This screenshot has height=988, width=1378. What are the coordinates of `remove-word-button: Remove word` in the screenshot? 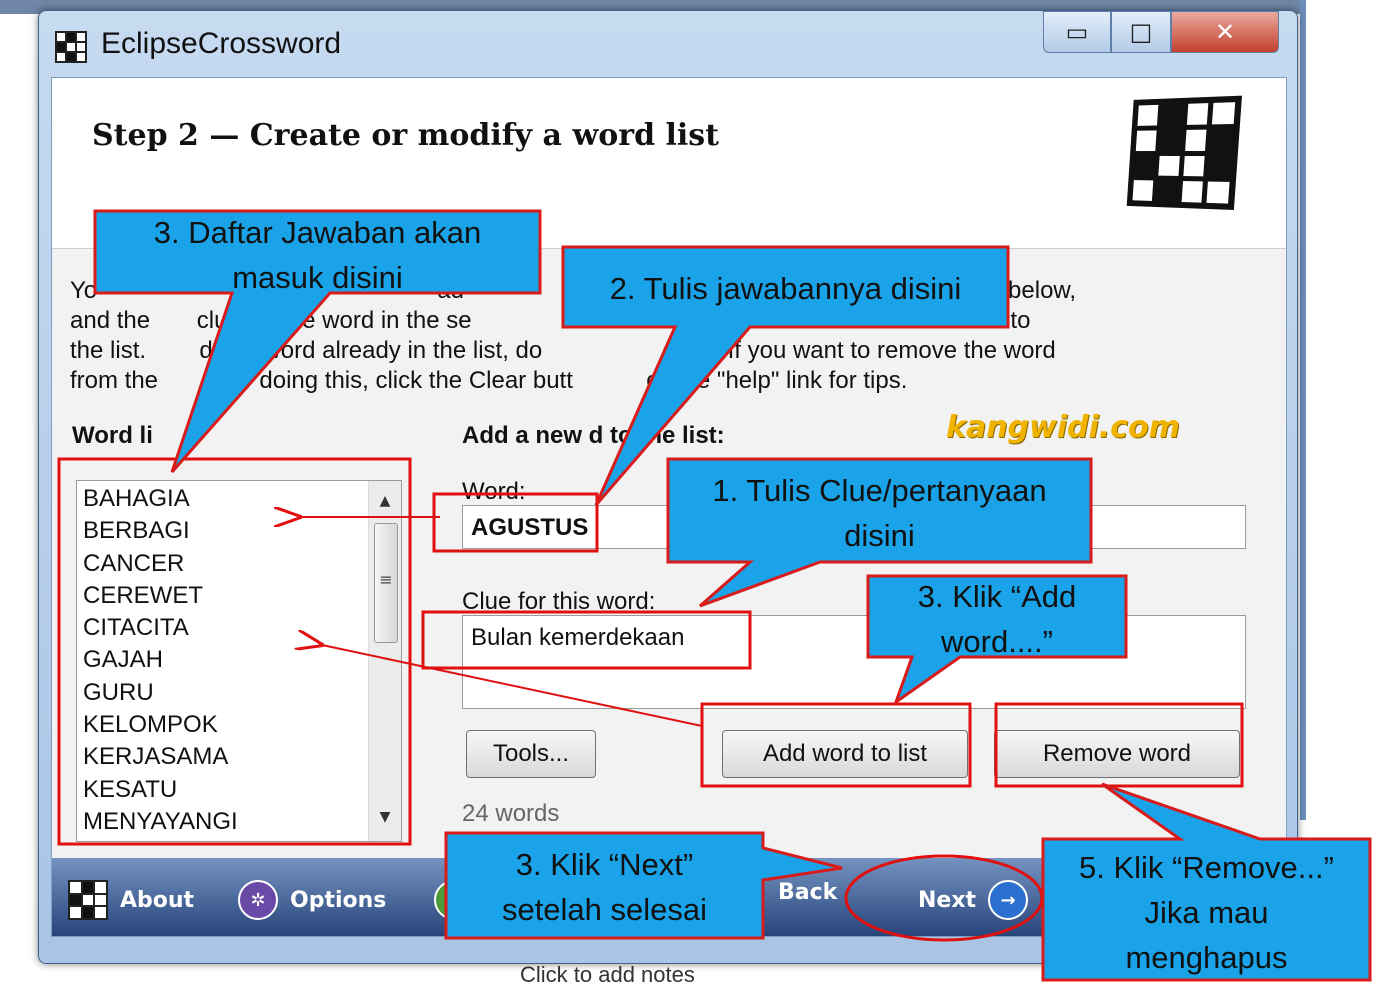 It's located at (1117, 754).